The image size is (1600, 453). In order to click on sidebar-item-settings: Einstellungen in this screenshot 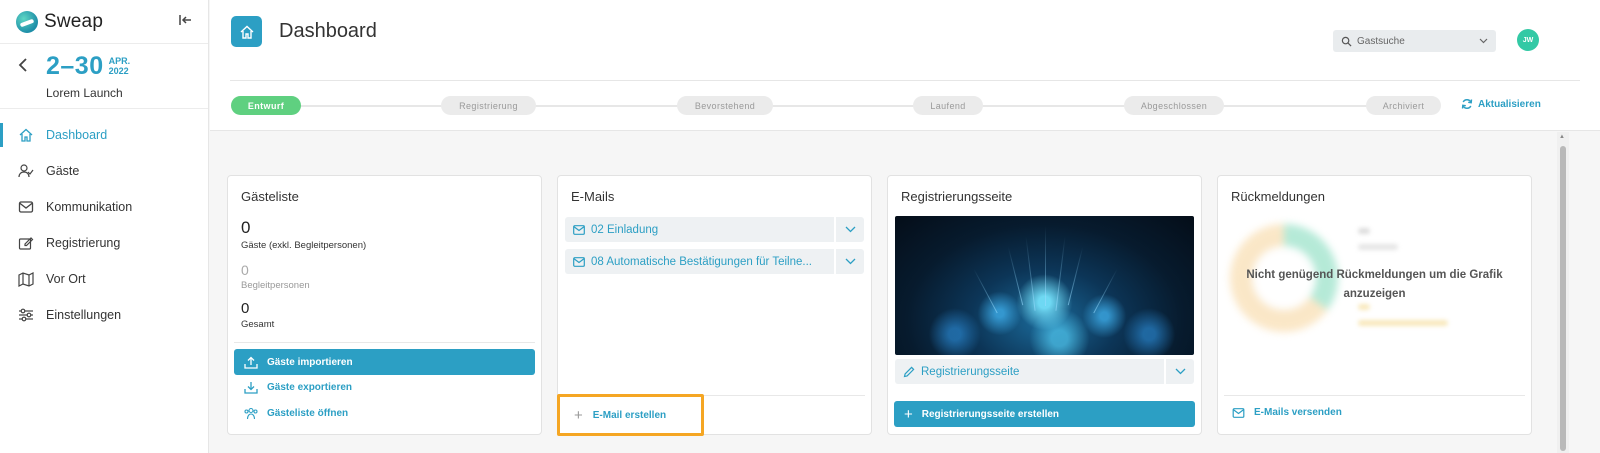, I will do `click(104, 315)`.